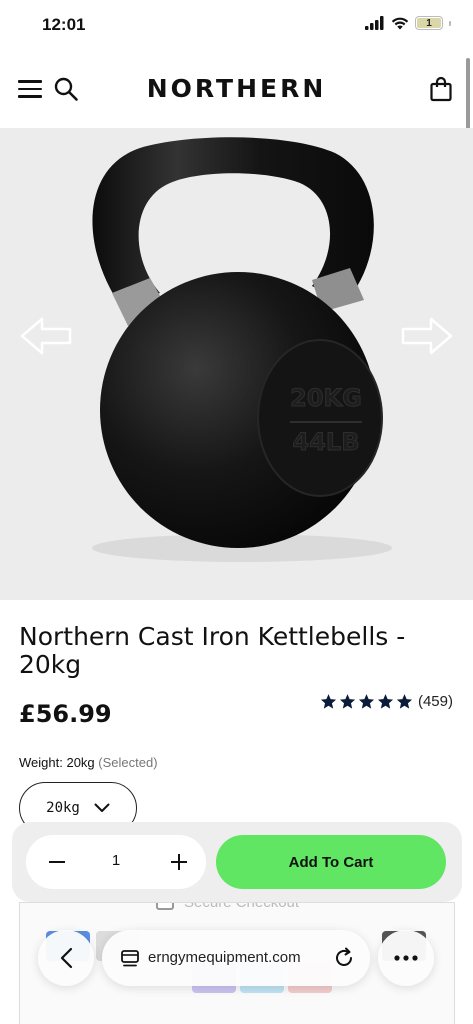  What do you see at coordinates (165, 906) in the screenshot?
I see `lock-icon` at bounding box center [165, 906].